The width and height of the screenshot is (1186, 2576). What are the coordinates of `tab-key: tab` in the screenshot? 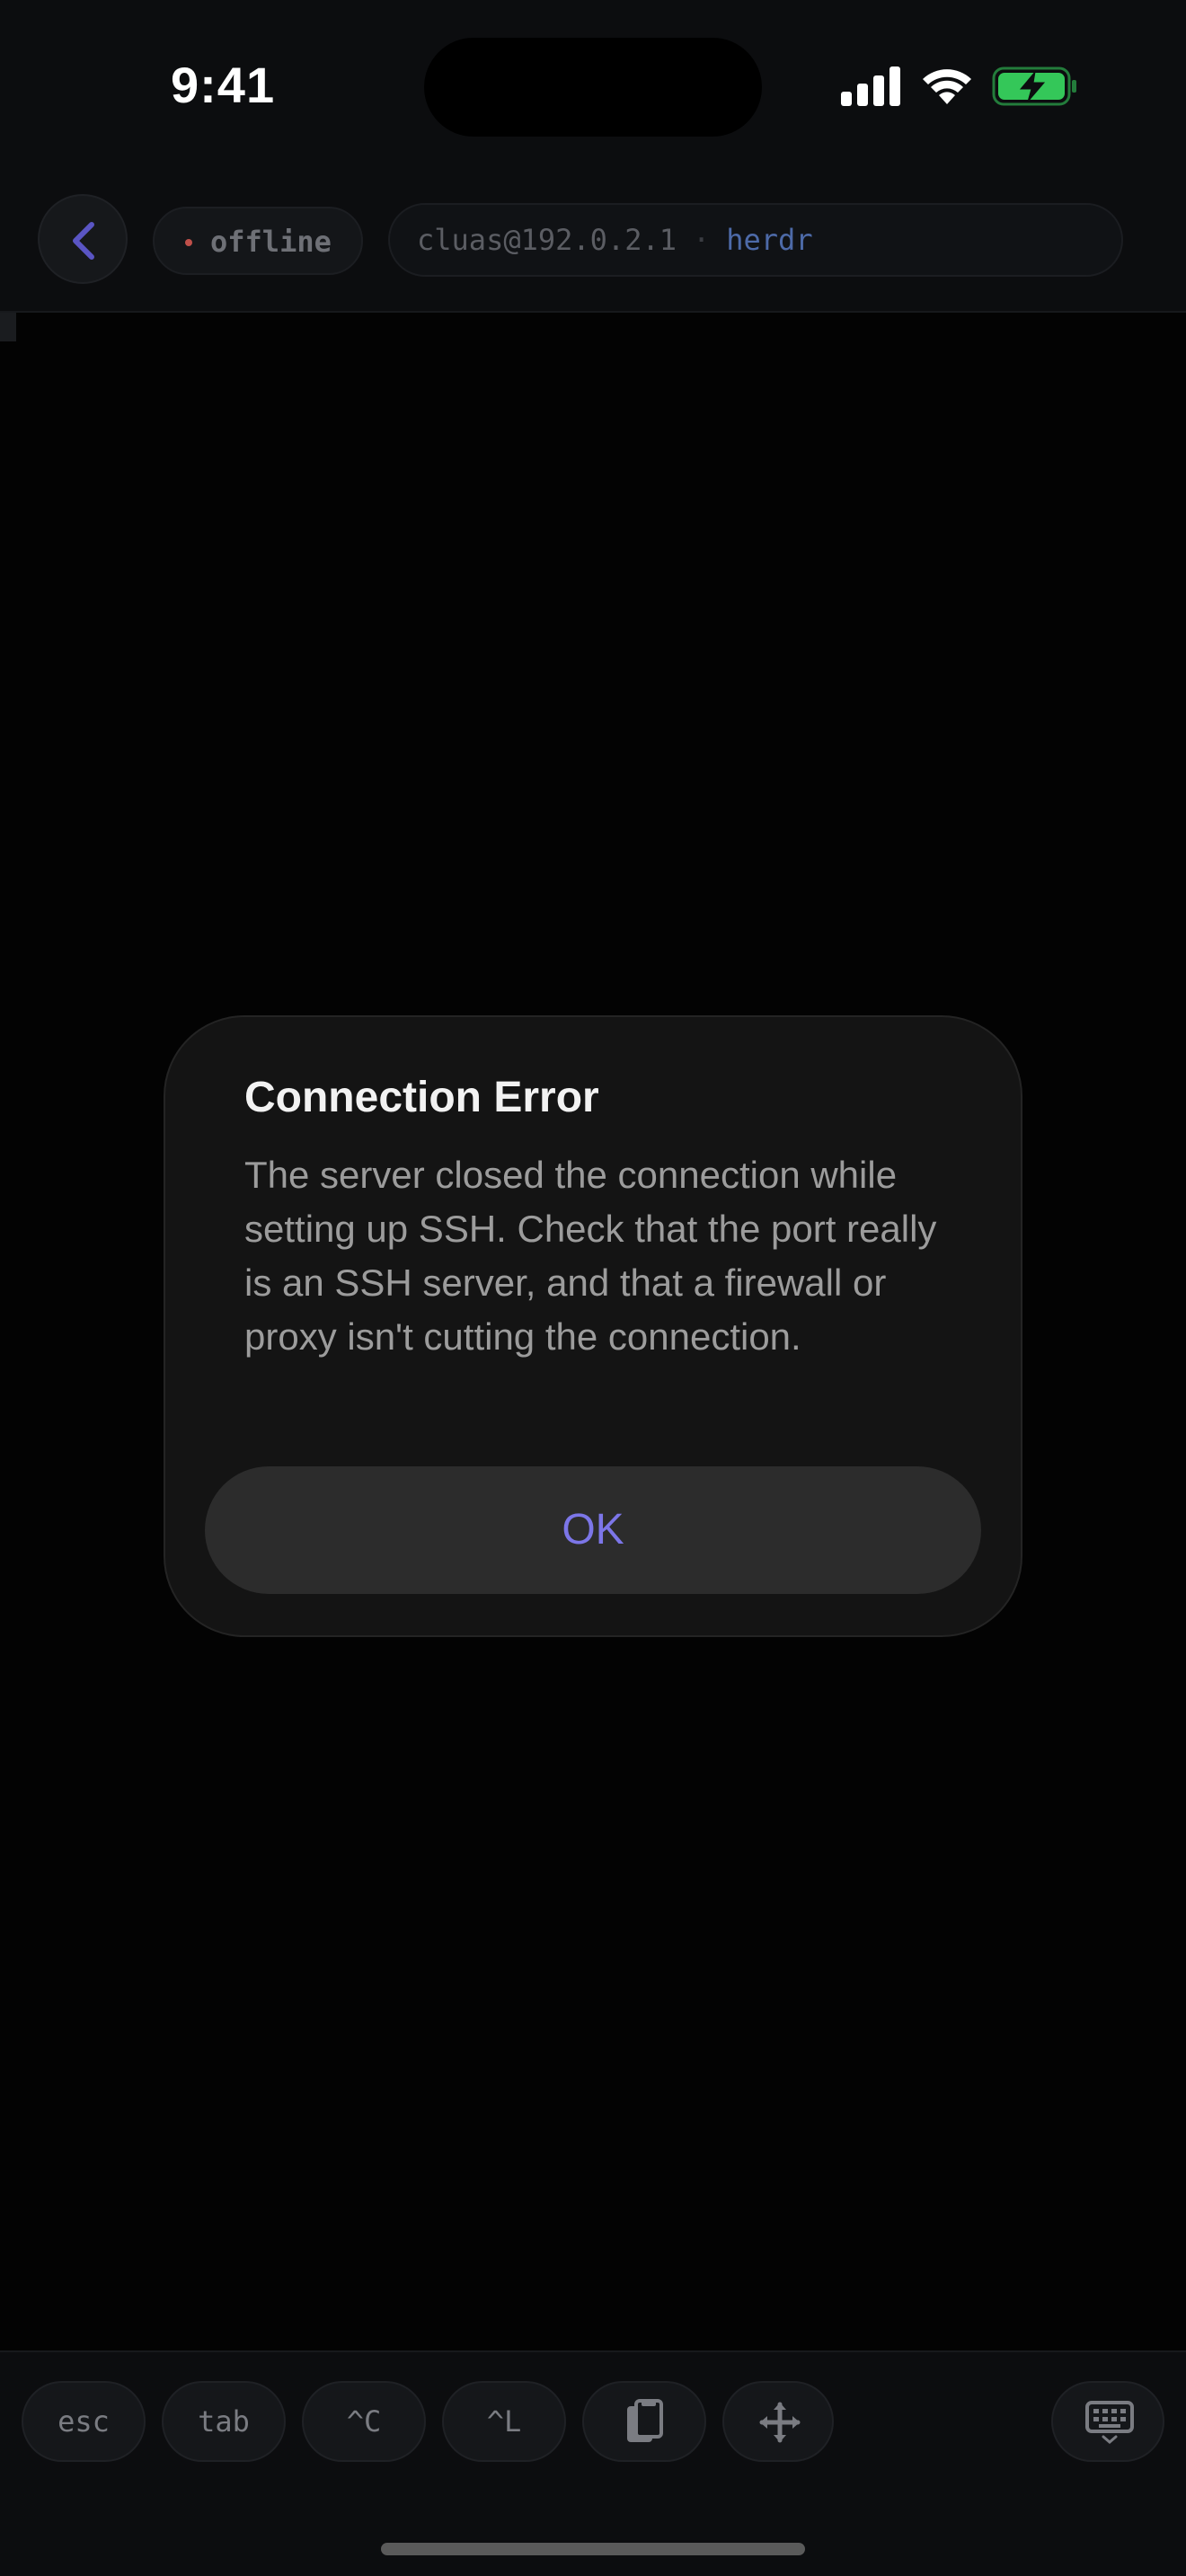 It's located at (224, 2421).